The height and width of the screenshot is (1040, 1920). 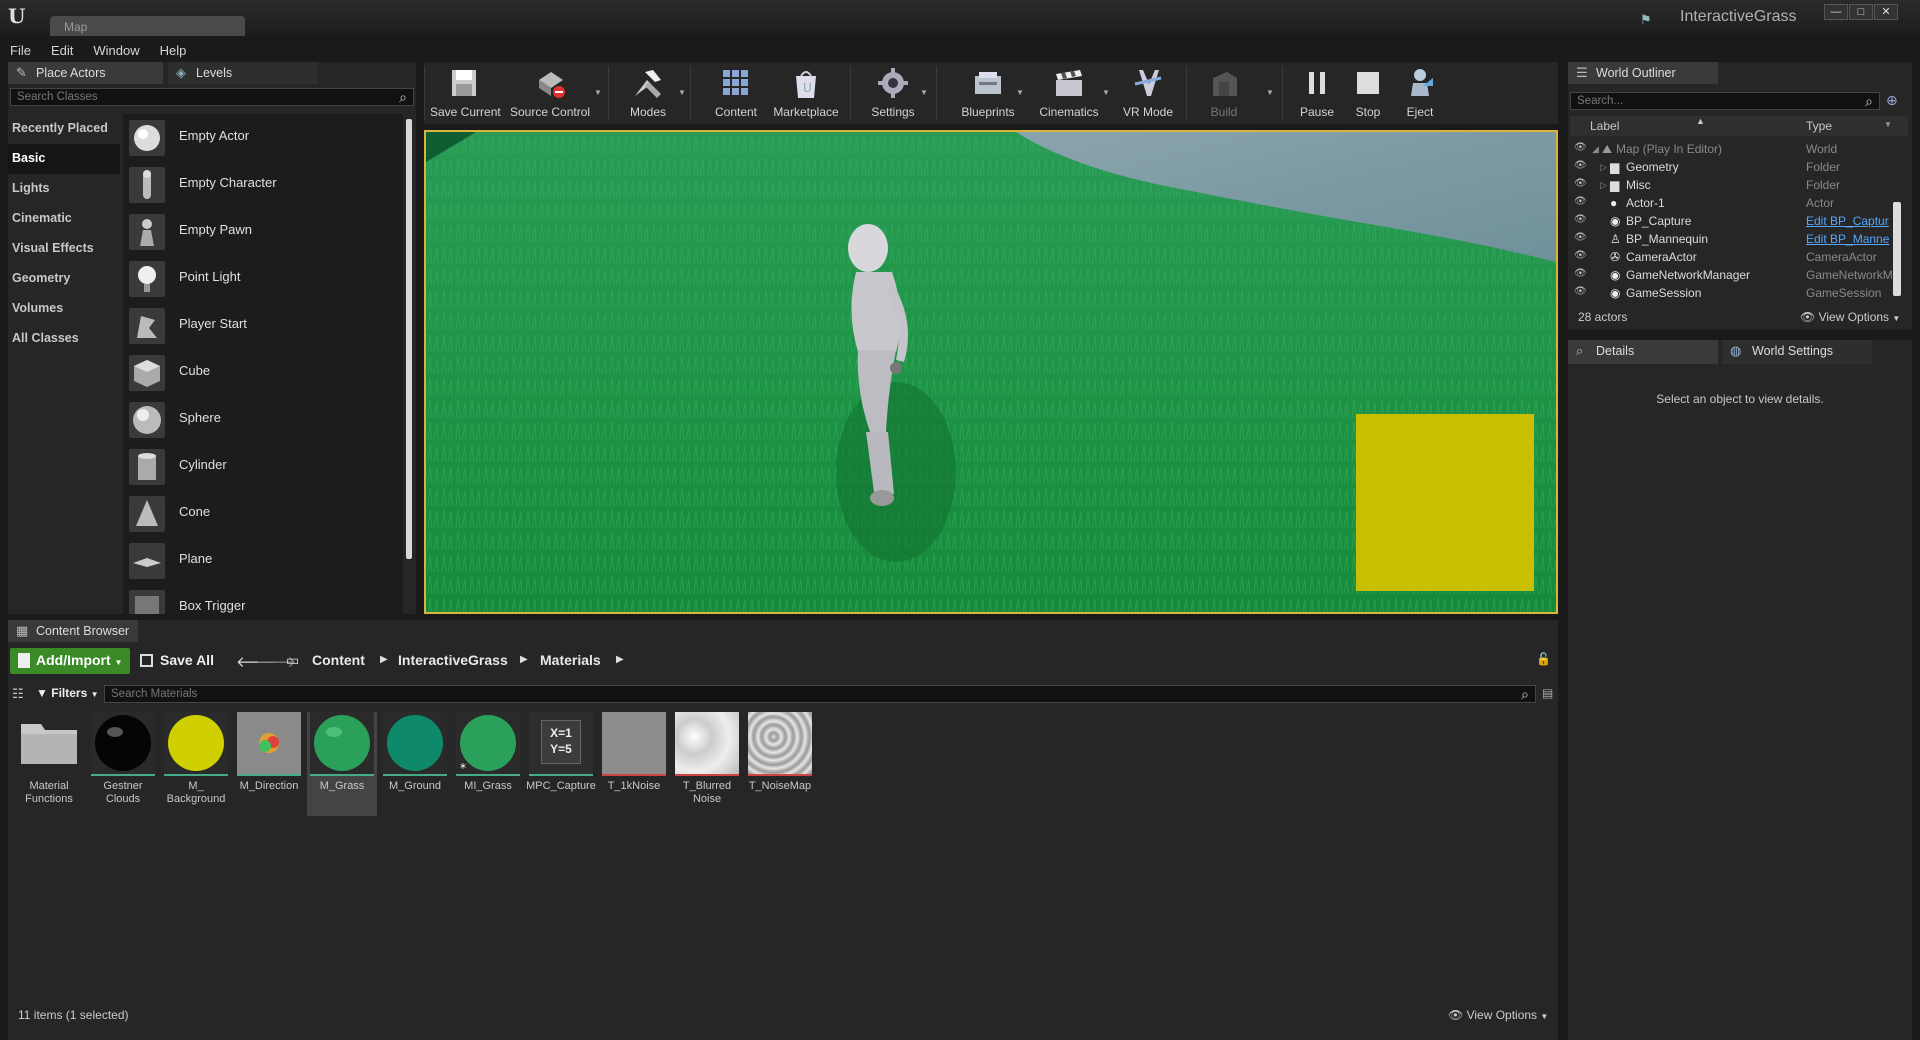 I want to click on asset-mpc-capture: X=1 Y=5 MPC_Capture, so click(x=561, y=764).